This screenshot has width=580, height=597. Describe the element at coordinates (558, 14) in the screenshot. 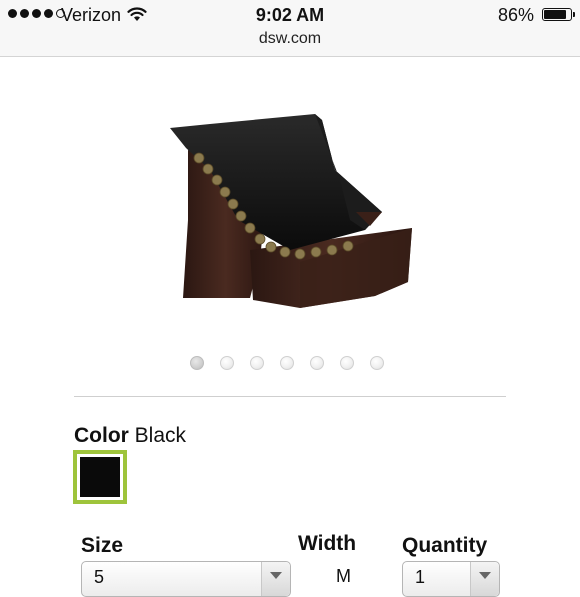

I see `battery-icon` at that location.